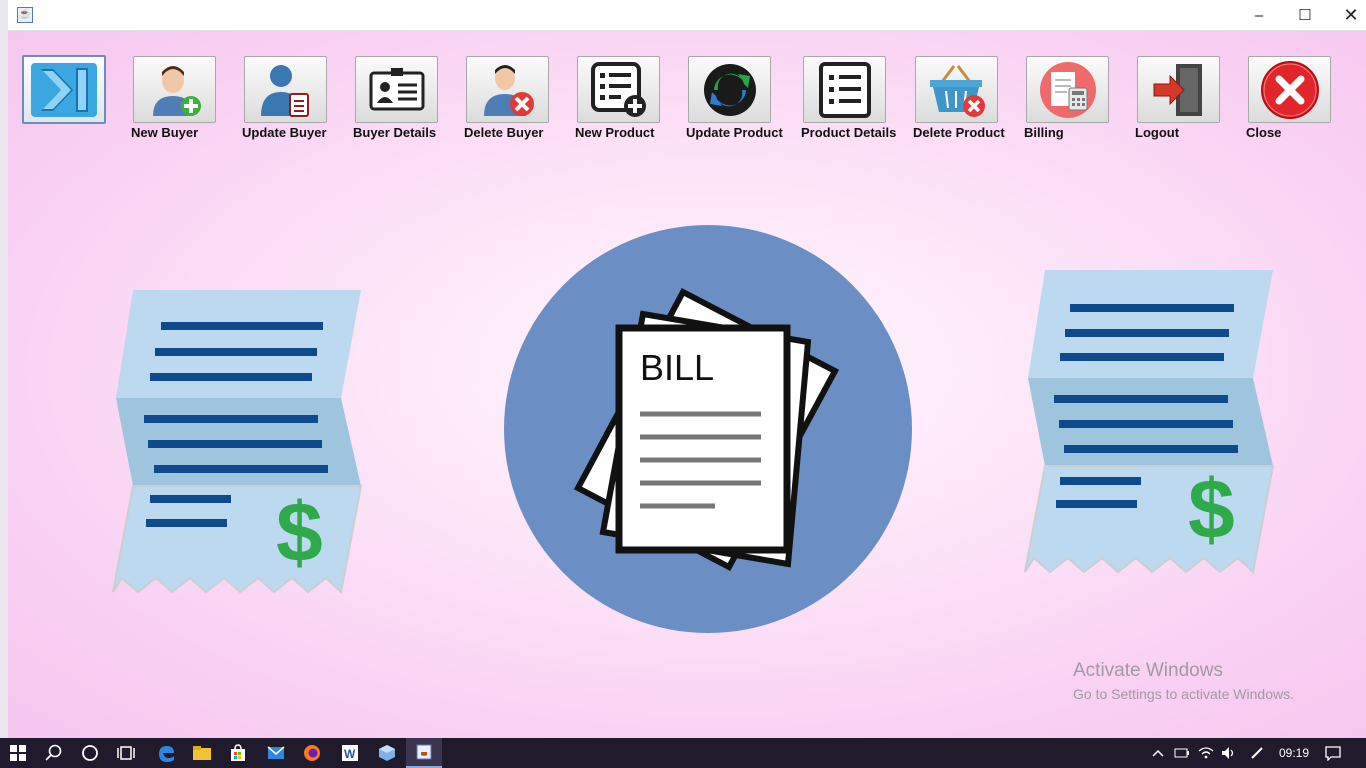 The width and height of the screenshot is (1366, 768). I want to click on store-button, so click(238, 753).